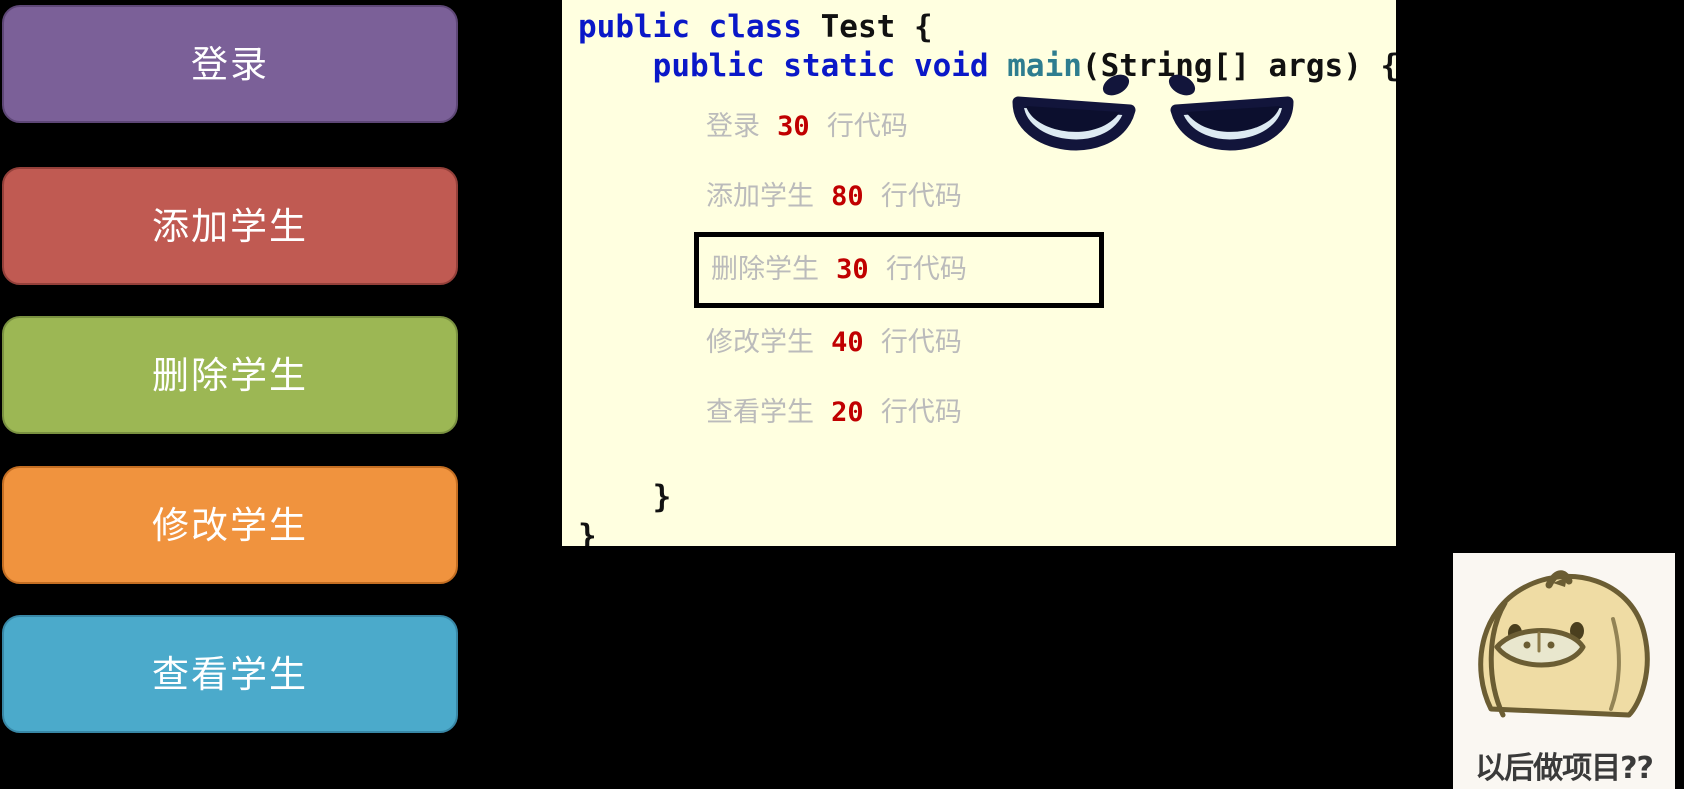 The width and height of the screenshot is (1684, 789). I want to click on code-line: public static void main(String[] args) {, so click(987, 66).